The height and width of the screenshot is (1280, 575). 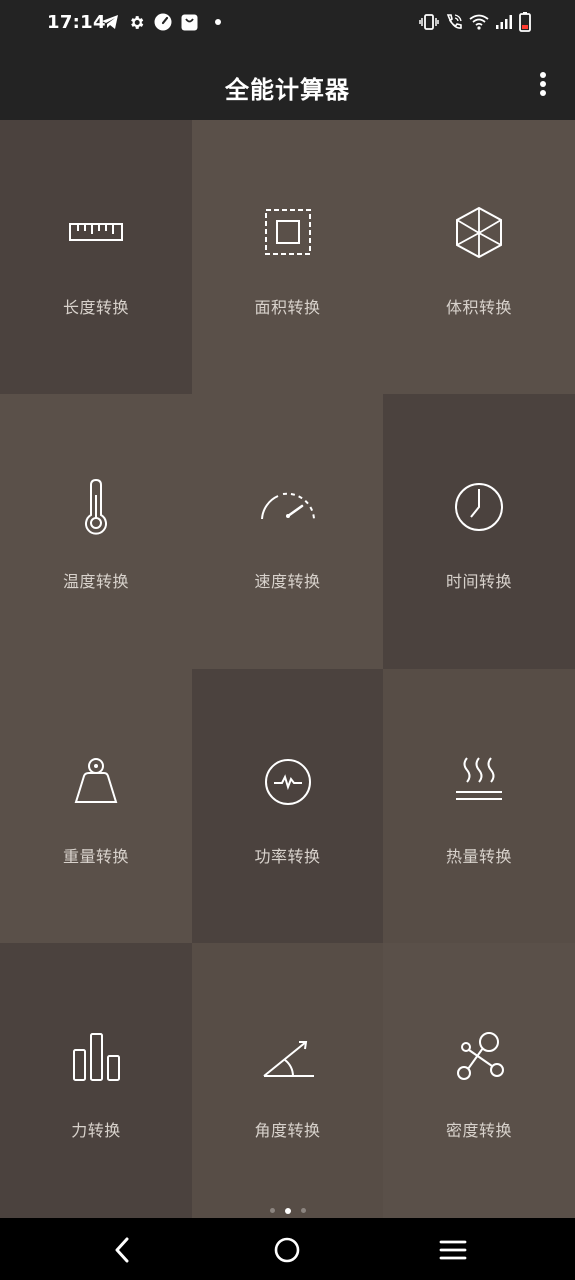 I want to click on tile-label: 体积转换, so click(x=478, y=307).